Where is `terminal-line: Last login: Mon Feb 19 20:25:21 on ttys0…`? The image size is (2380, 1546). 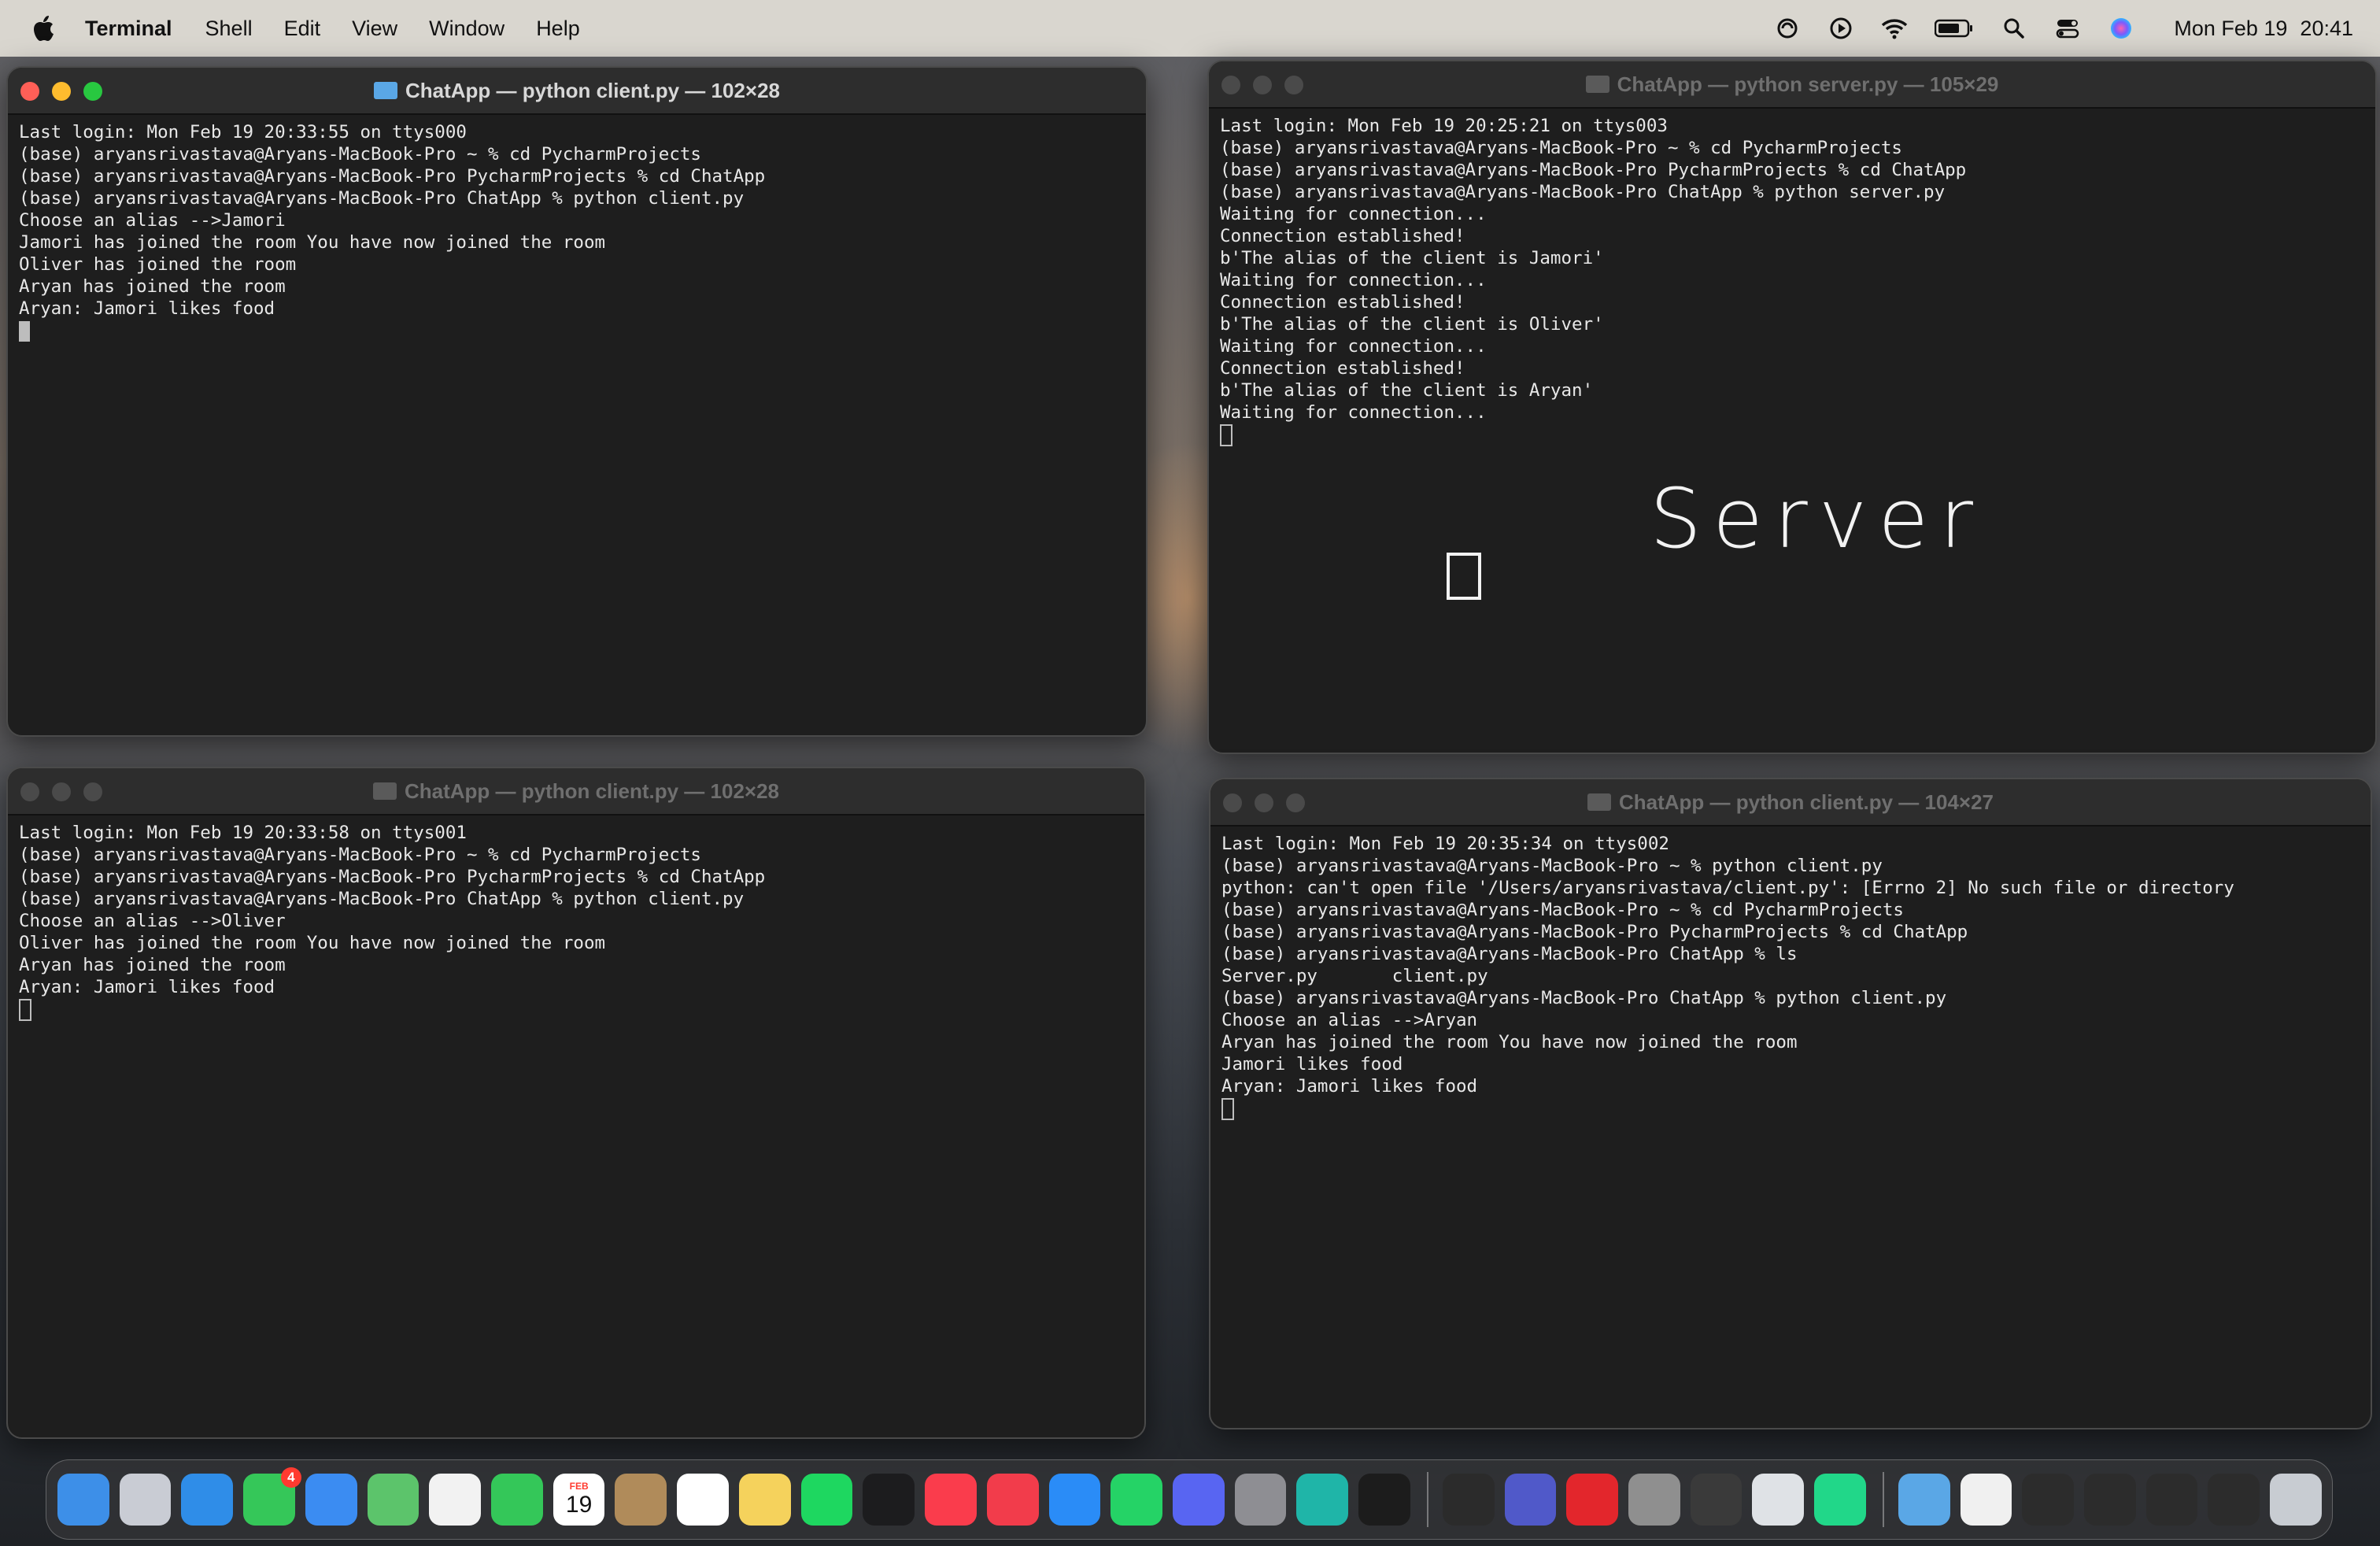 terminal-line: Last login: Mon Feb 19 20:25:21 on ttys0… is located at coordinates (1444, 126).